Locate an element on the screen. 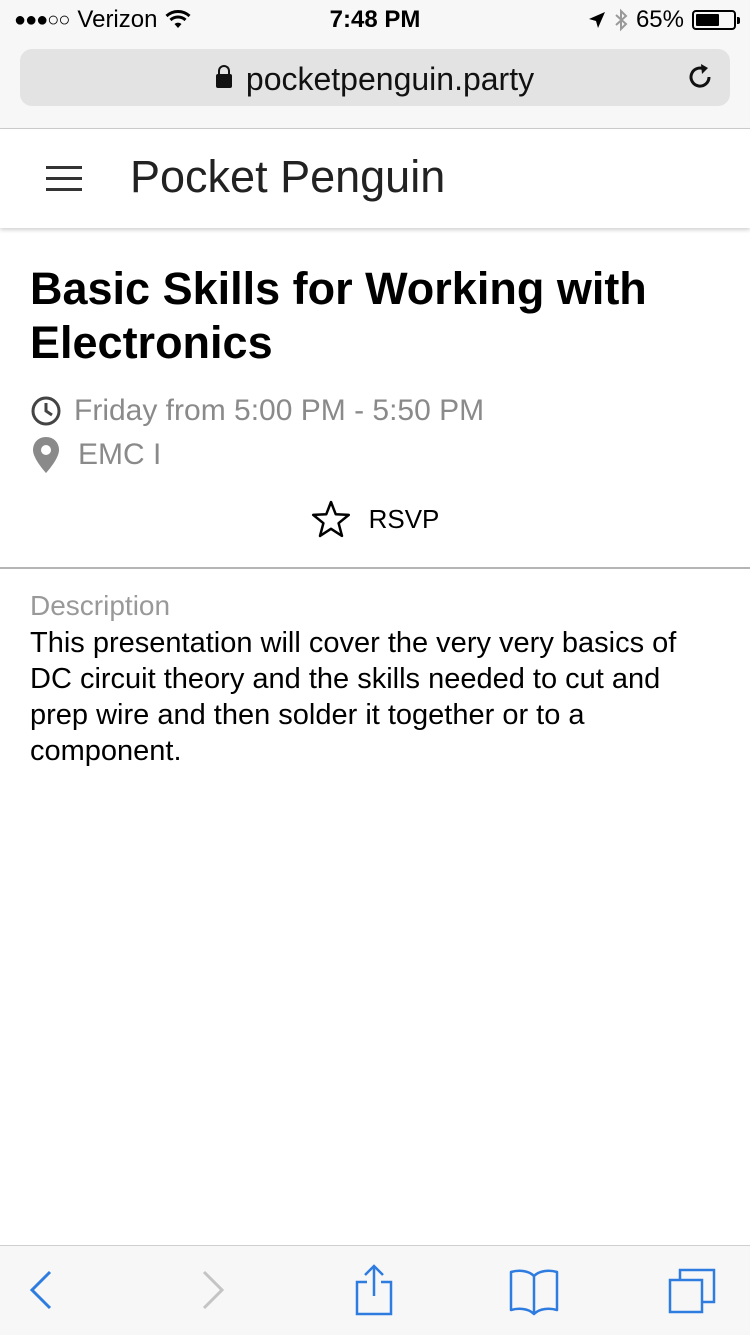 The width and height of the screenshot is (750, 1335). rsvp-button: RSVP is located at coordinates (375, 519).